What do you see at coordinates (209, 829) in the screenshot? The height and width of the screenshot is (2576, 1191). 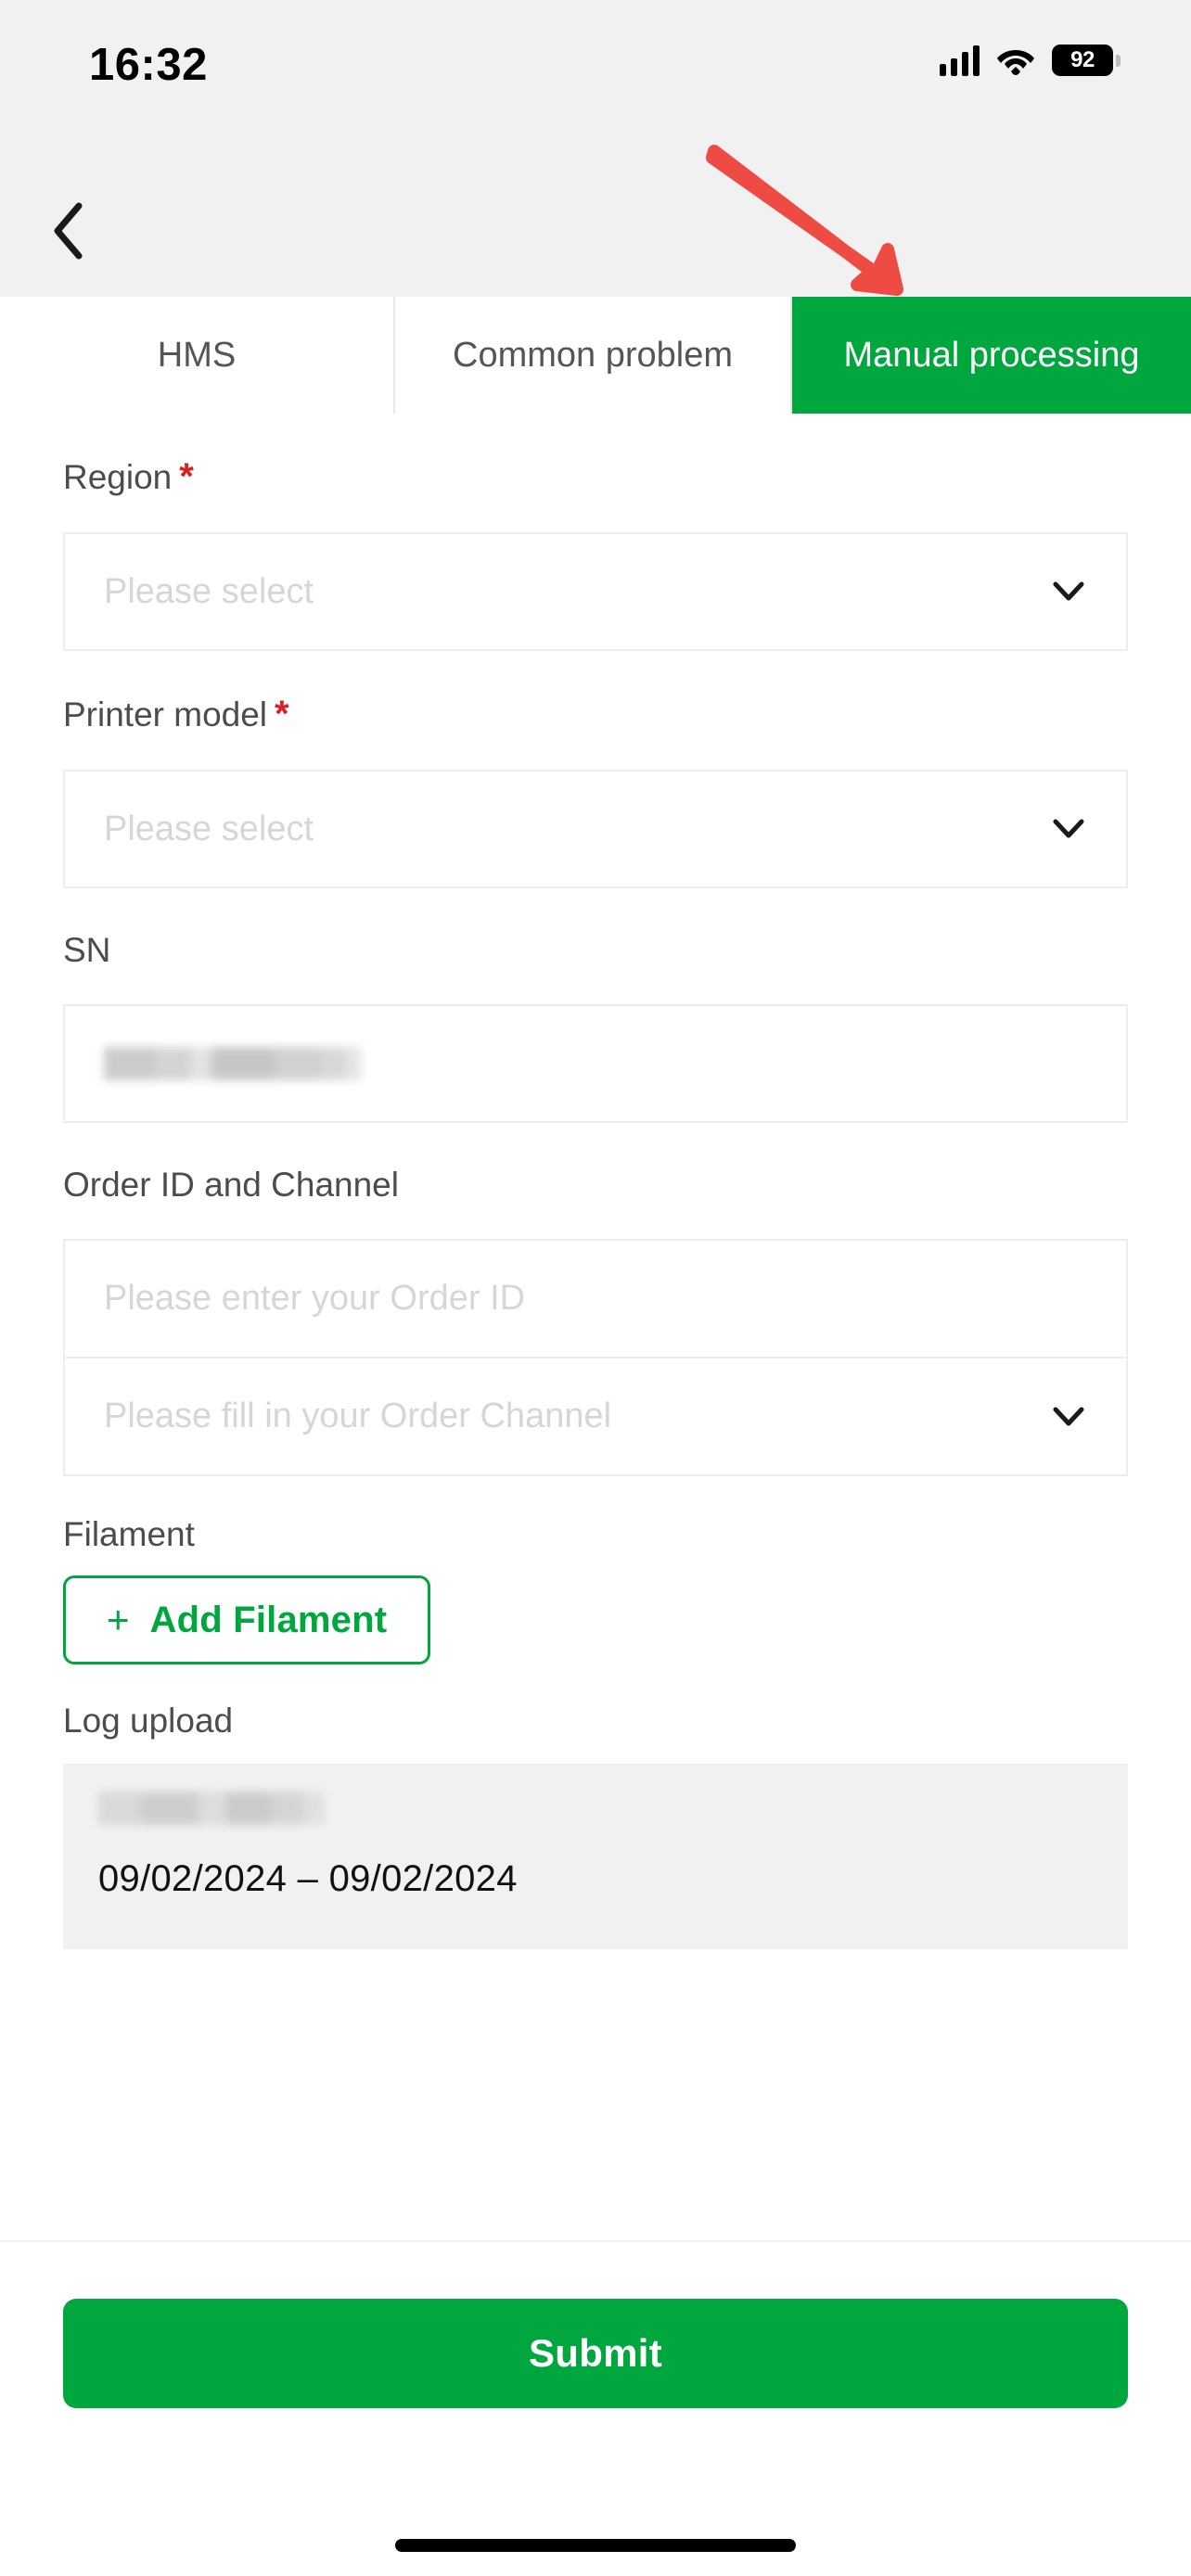 I see `printer-model-select-placeholder: Please select` at bounding box center [209, 829].